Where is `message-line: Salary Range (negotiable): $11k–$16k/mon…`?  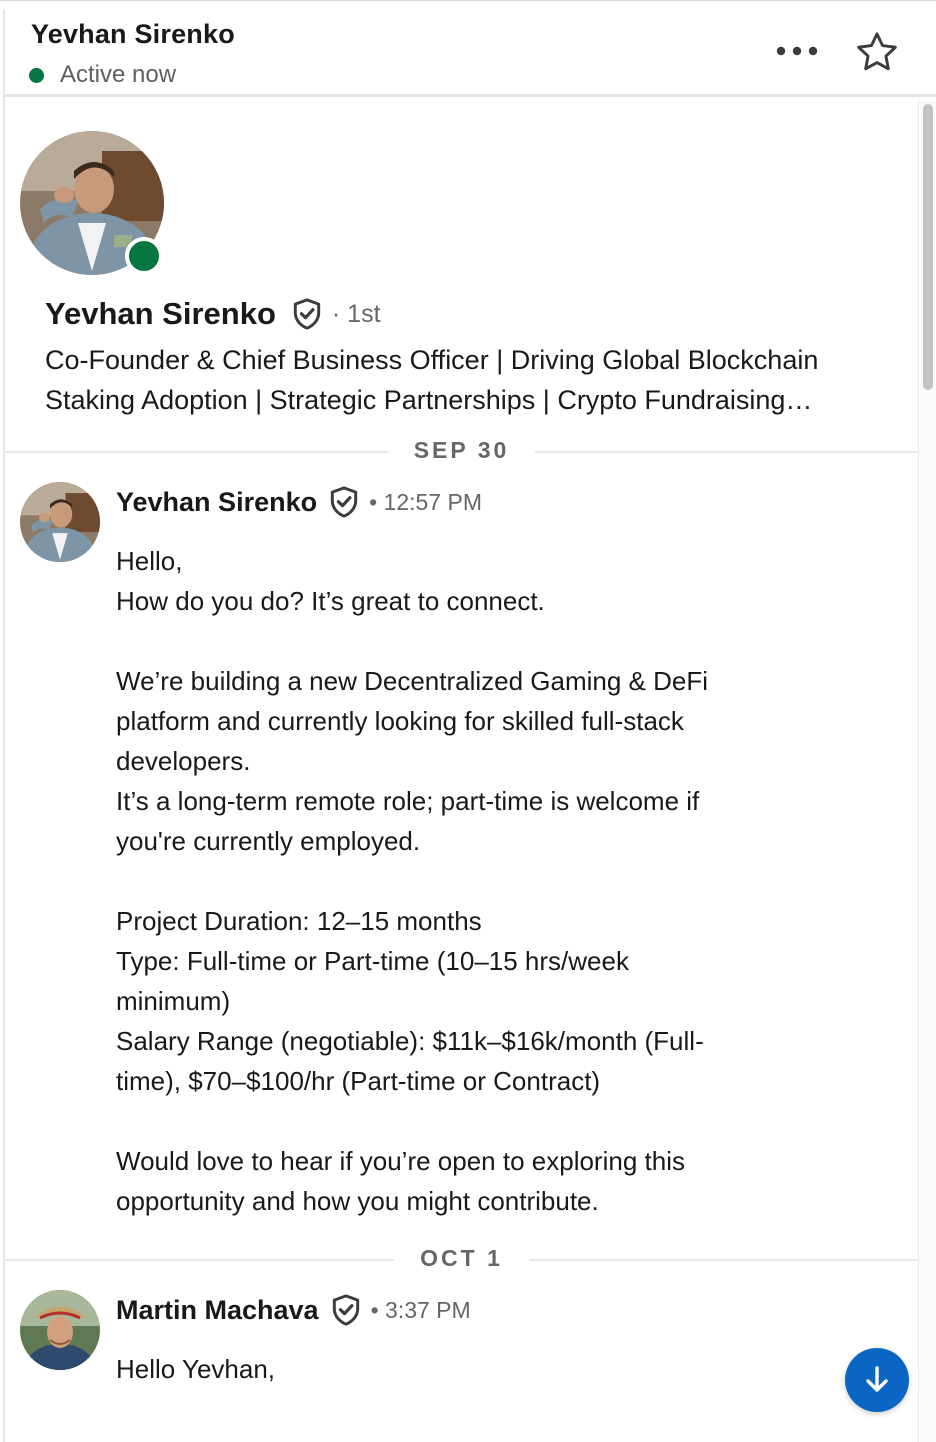
message-line: Salary Range (negotiable): $11k–$16k/mon… is located at coordinates (410, 1041).